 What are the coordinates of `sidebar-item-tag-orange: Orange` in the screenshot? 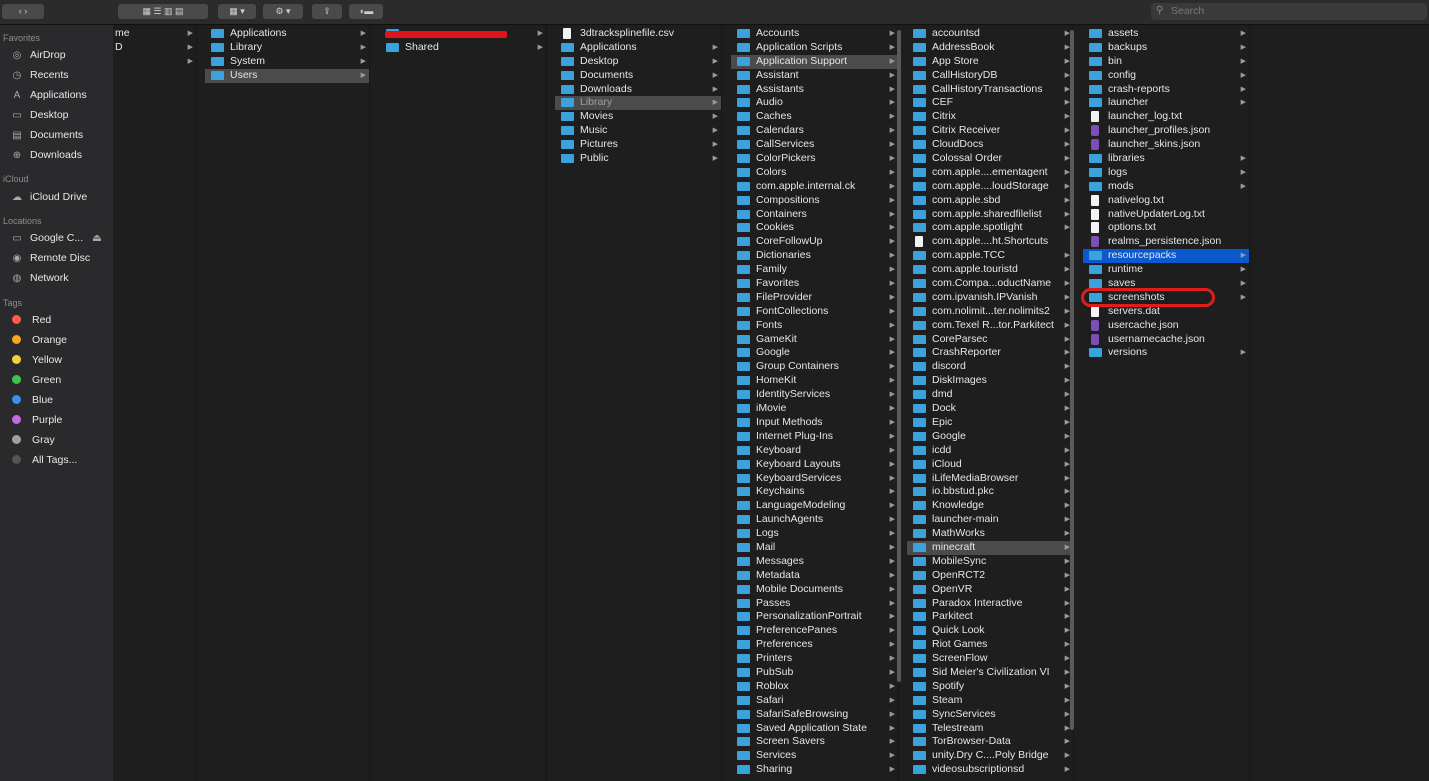 It's located at (38, 340).